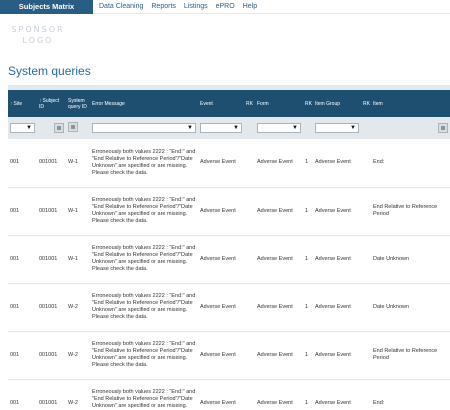 The width and height of the screenshot is (450, 410). What do you see at coordinates (279, 128) in the screenshot?
I see `form-filter-select: ▼` at bounding box center [279, 128].